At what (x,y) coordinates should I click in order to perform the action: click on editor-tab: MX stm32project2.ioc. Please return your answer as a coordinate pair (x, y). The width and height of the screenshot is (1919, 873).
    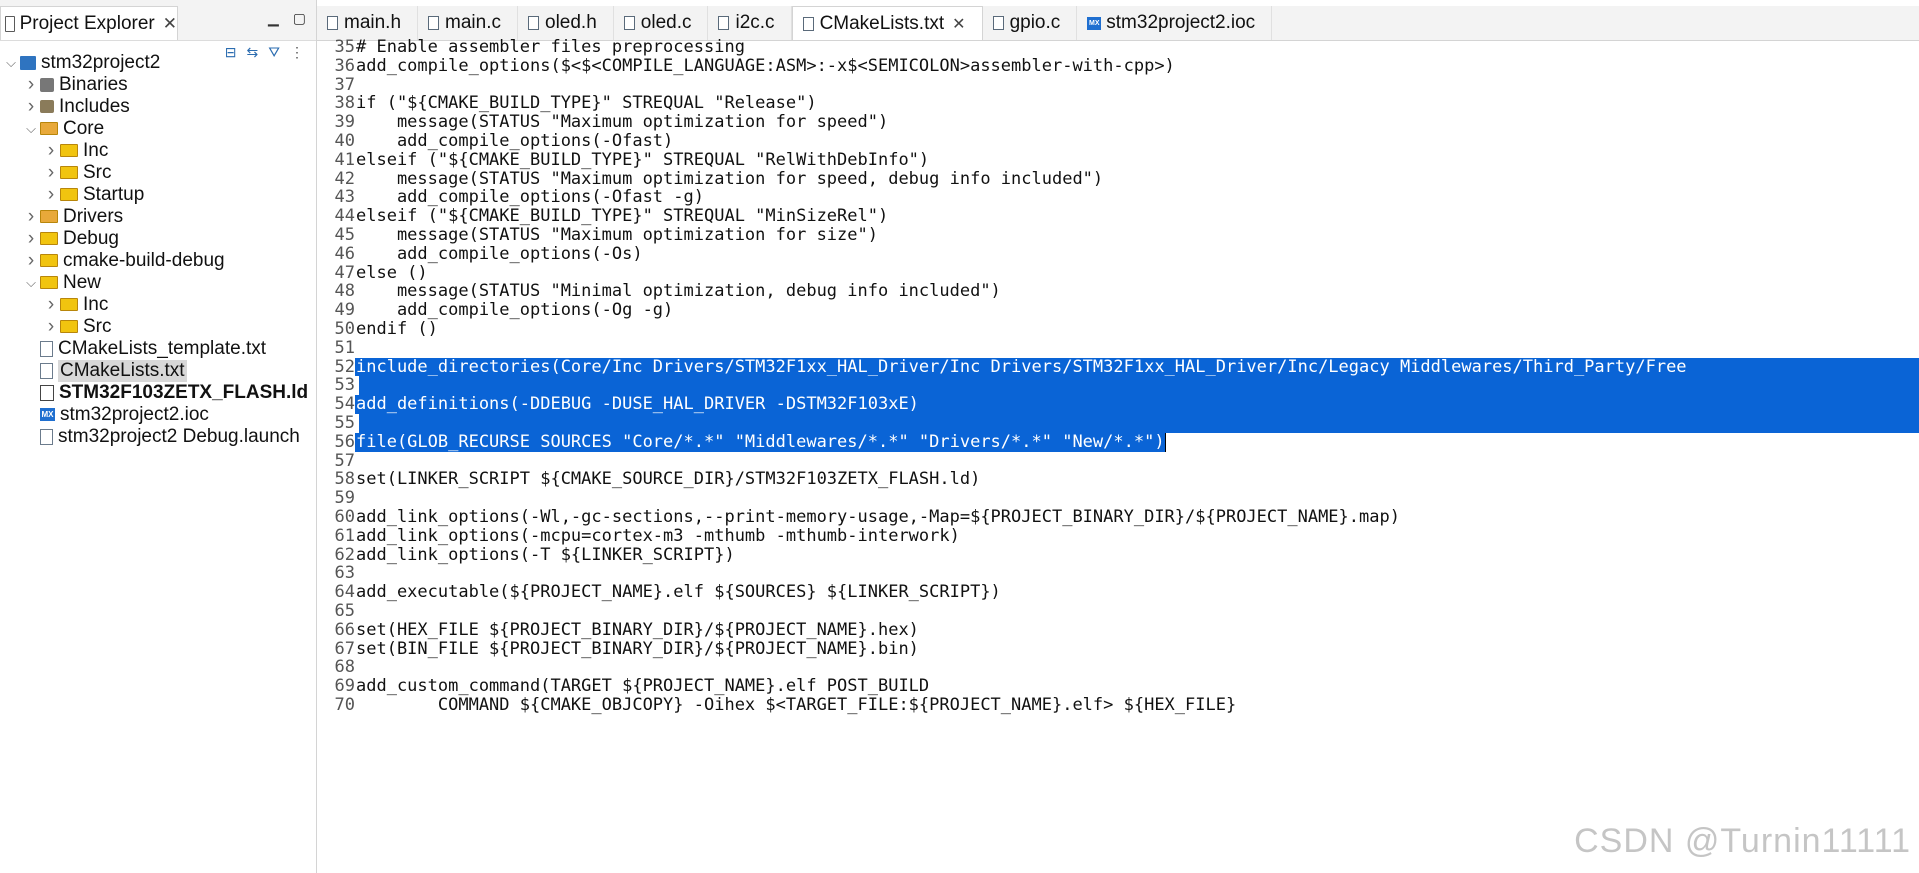
    Looking at the image, I should click on (1175, 23).